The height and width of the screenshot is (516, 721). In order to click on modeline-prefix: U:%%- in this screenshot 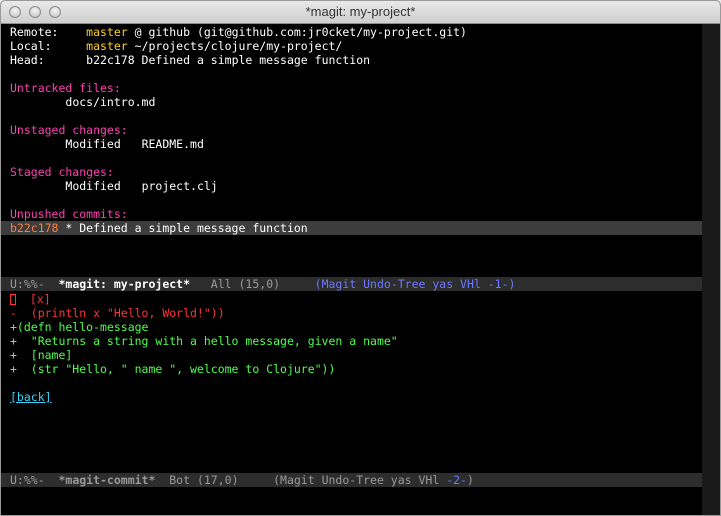, I will do `click(34, 284)`.